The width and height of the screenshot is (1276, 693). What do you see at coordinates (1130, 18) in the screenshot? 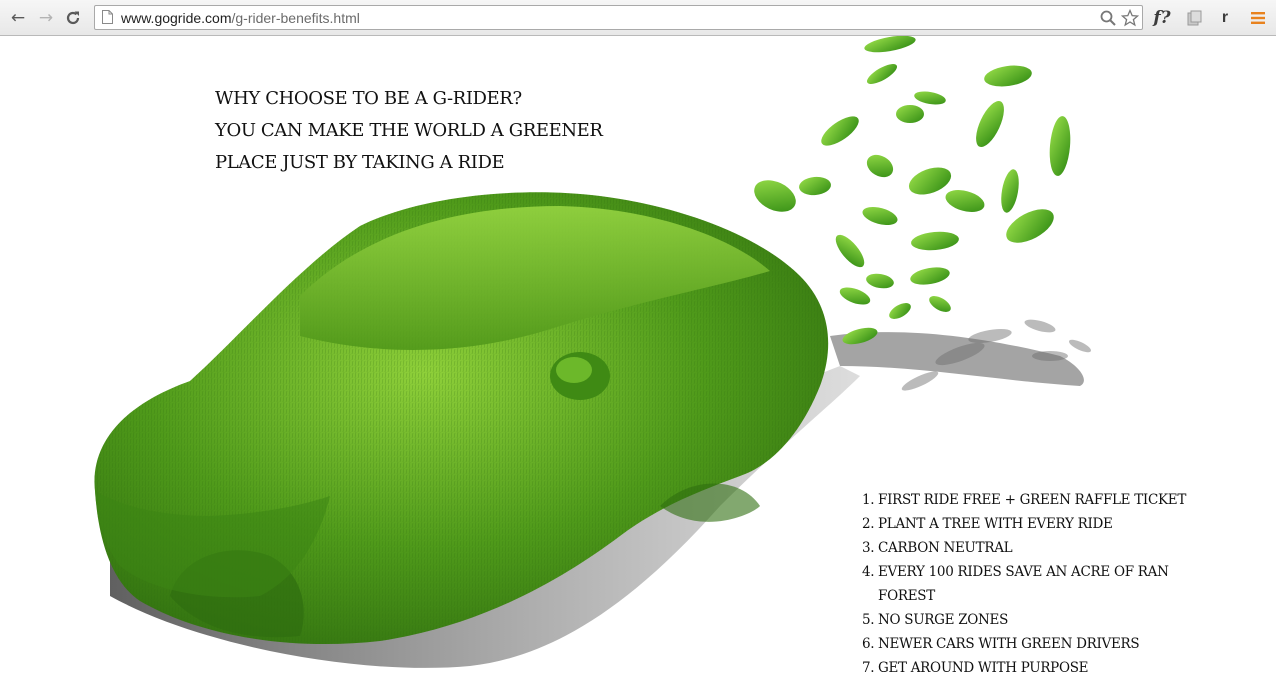
I see `star-icon` at bounding box center [1130, 18].